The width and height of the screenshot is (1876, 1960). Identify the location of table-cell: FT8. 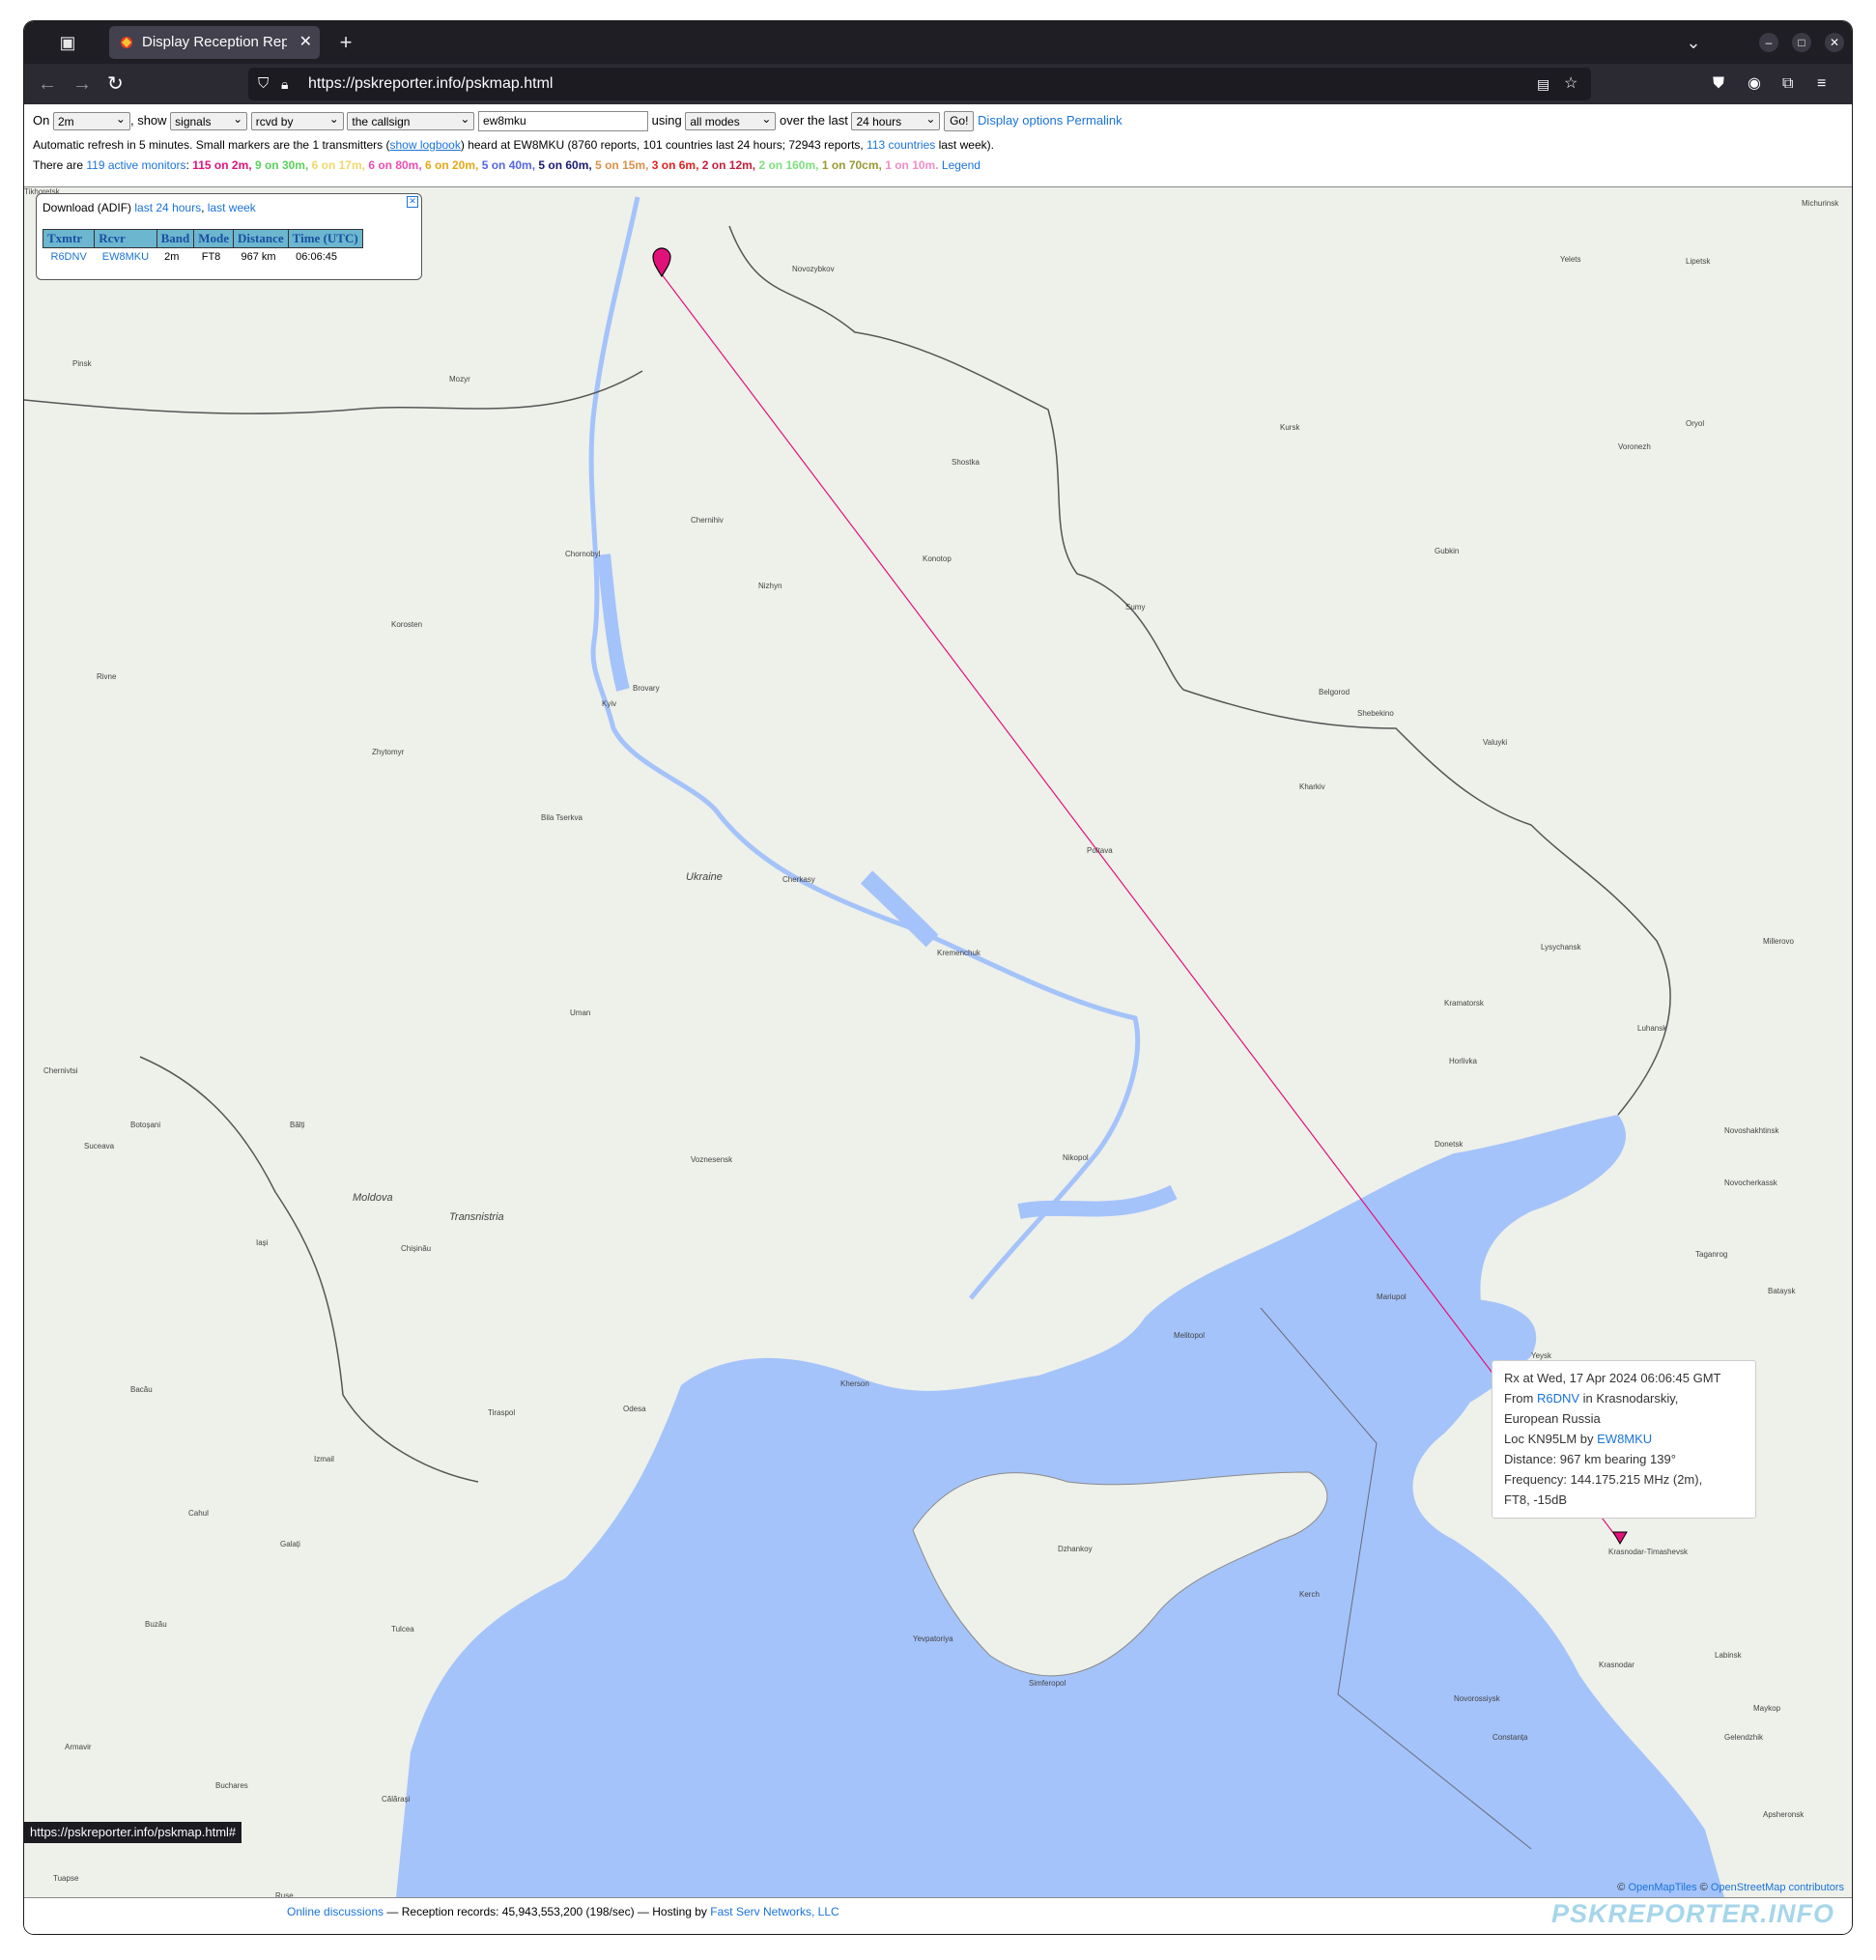
(214, 256).